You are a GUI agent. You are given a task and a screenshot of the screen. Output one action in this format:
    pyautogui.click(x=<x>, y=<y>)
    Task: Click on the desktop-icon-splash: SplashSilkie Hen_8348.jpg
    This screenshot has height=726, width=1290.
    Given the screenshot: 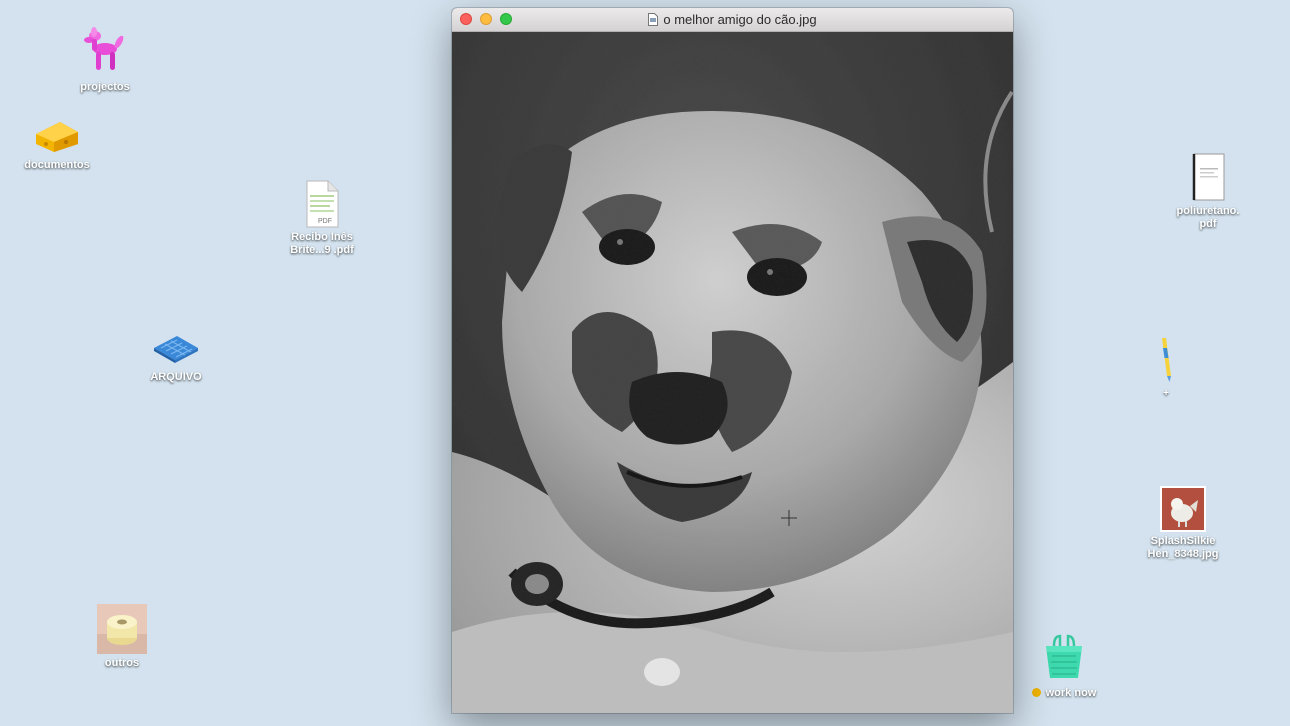 What is the action you would take?
    pyautogui.click(x=1183, y=523)
    